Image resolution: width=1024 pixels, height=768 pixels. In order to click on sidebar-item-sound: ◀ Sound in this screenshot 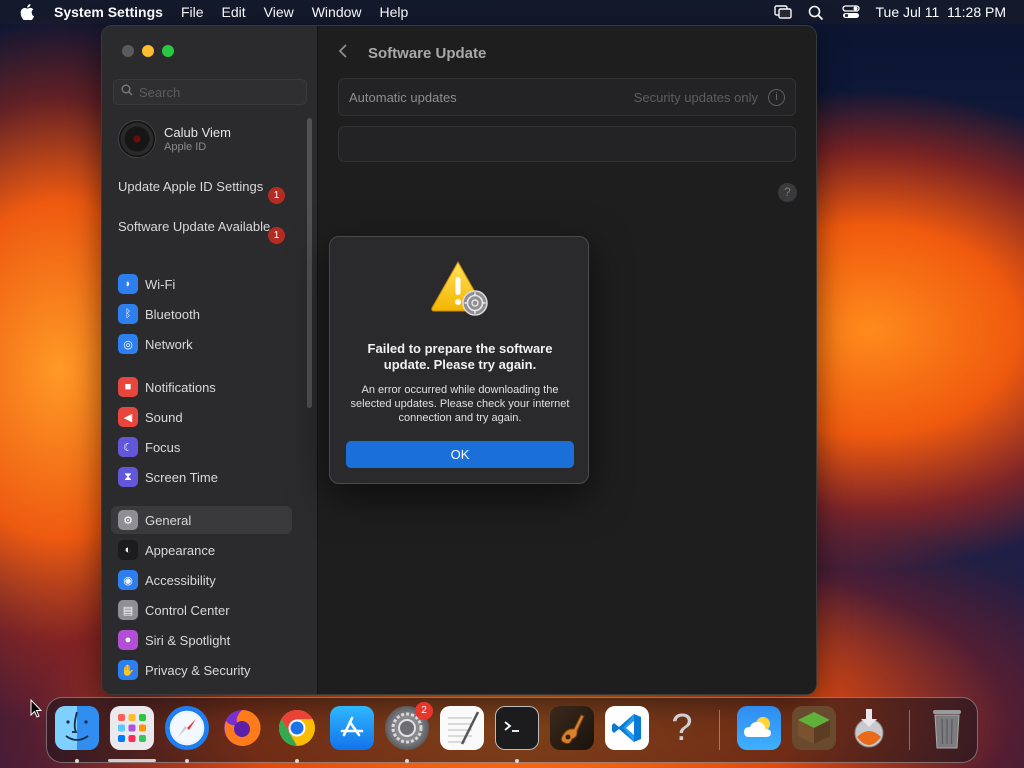, I will do `click(201, 417)`.